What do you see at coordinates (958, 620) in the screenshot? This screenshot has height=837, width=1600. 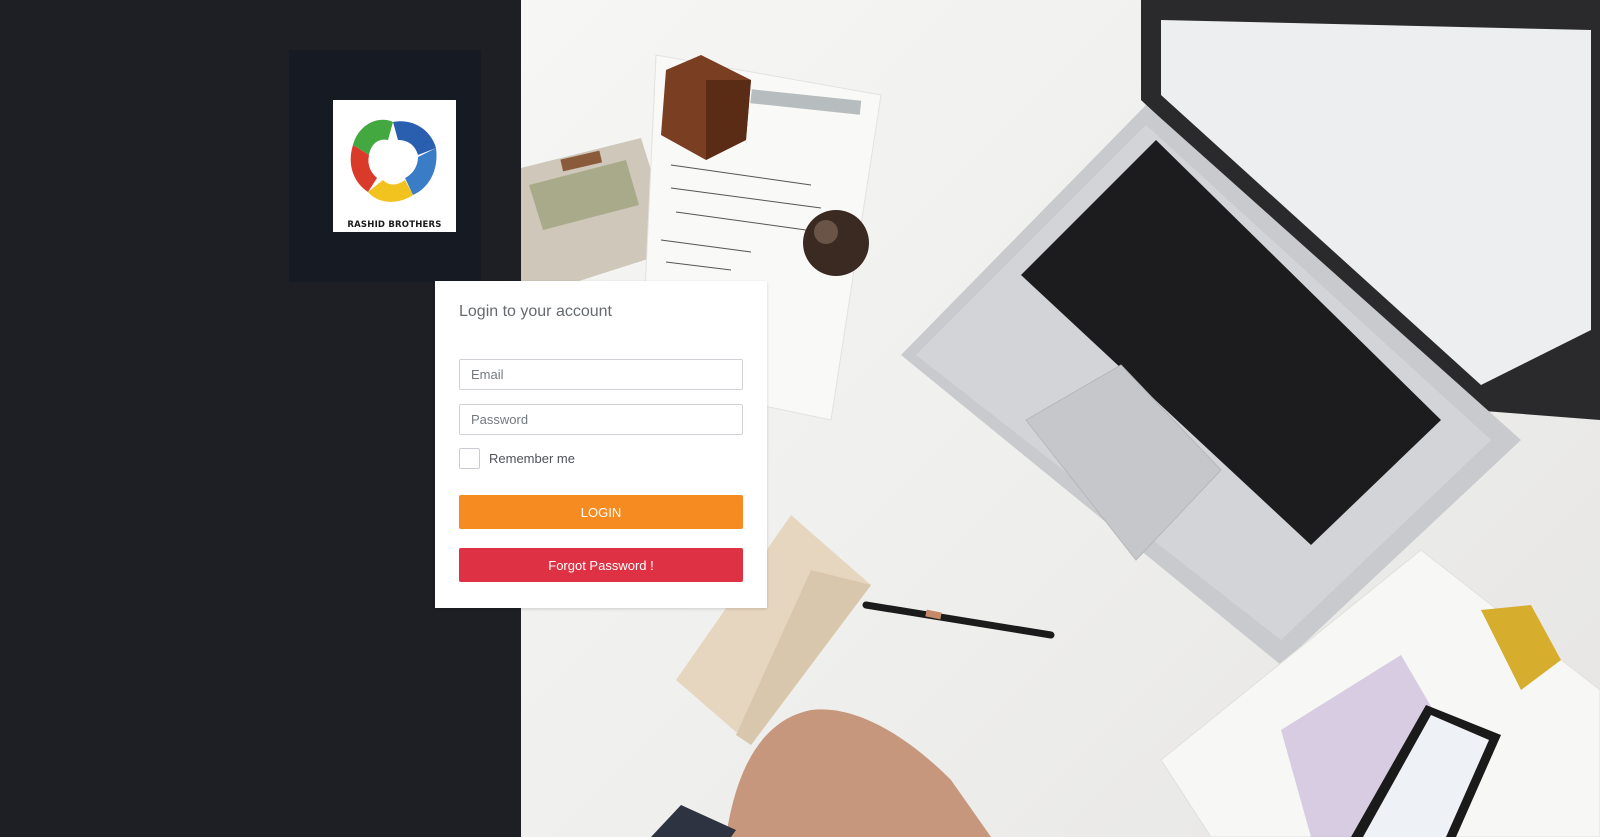 I see `pen-image` at bounding box center [958, 620].